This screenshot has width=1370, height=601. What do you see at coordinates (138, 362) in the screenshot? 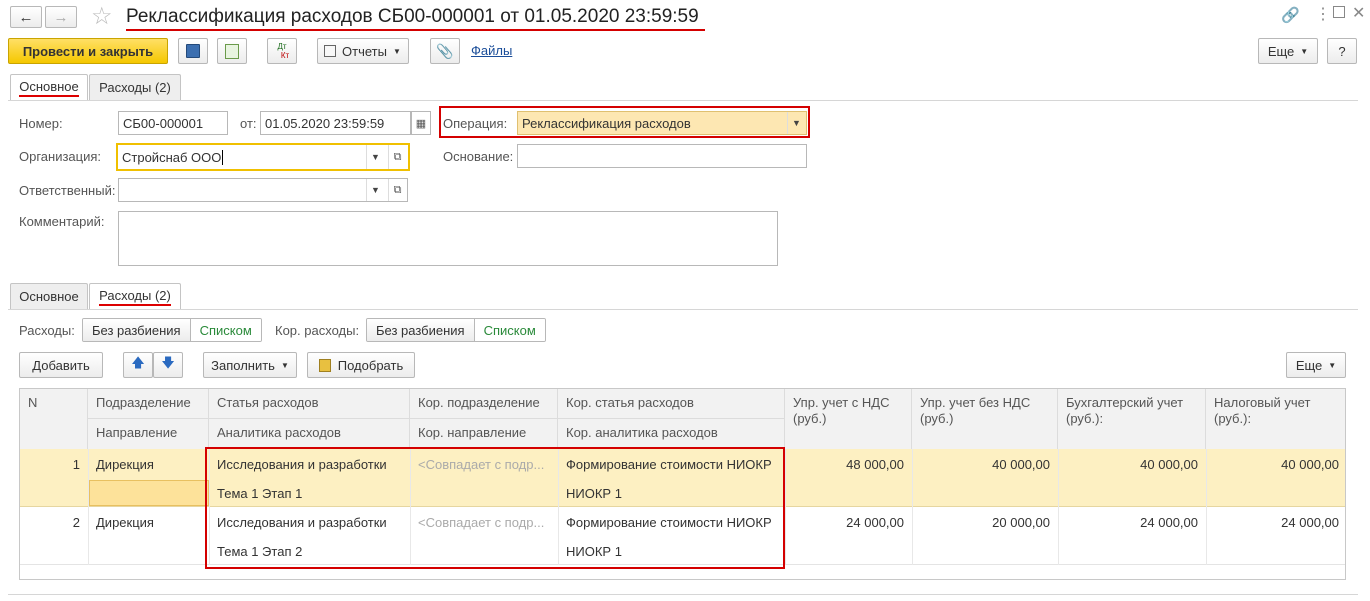
I see `arrow-up-icon: 🡅` at bounding box center [138, 362].